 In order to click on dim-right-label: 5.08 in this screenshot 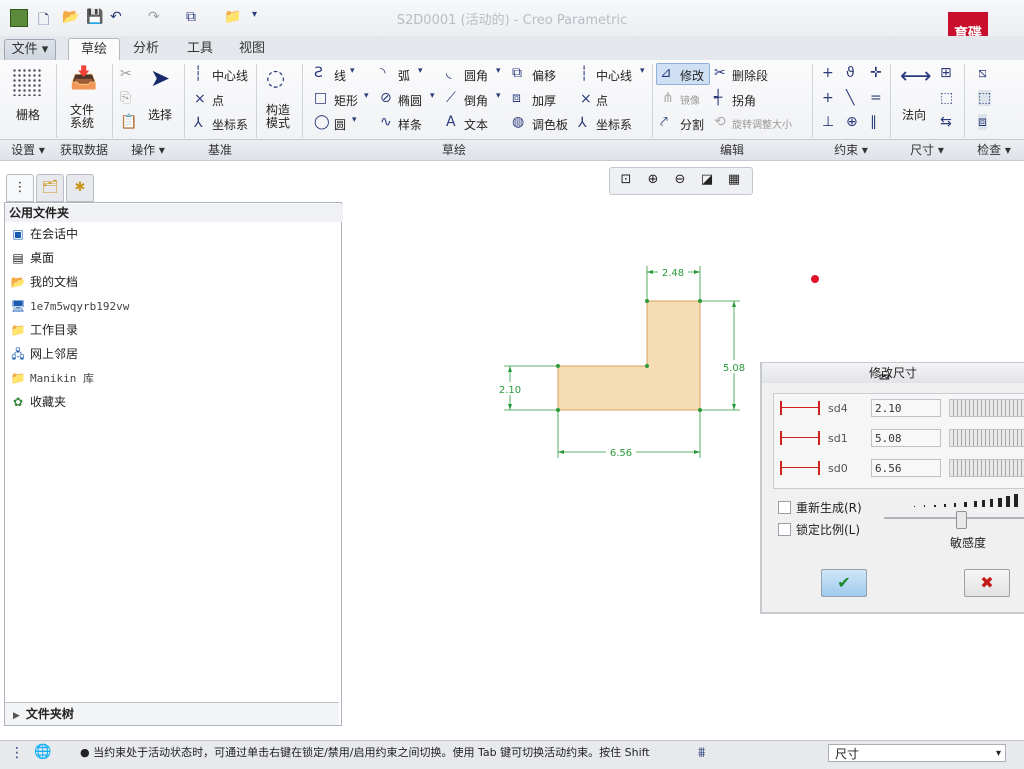, I will do `click(734, 368)`.